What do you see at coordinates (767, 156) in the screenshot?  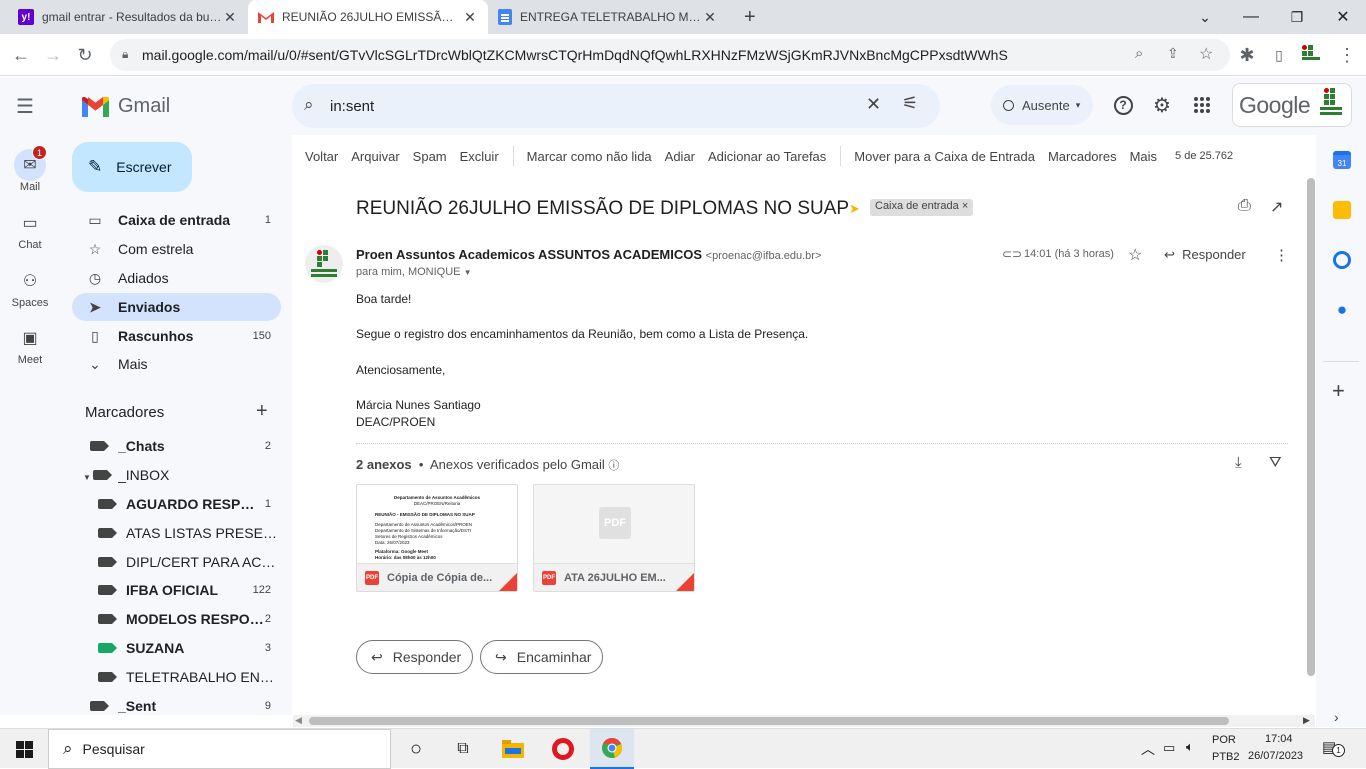 I see `add-to-tasks-button: Adicionar ao Tarefas` at bounding box center [767, 156].